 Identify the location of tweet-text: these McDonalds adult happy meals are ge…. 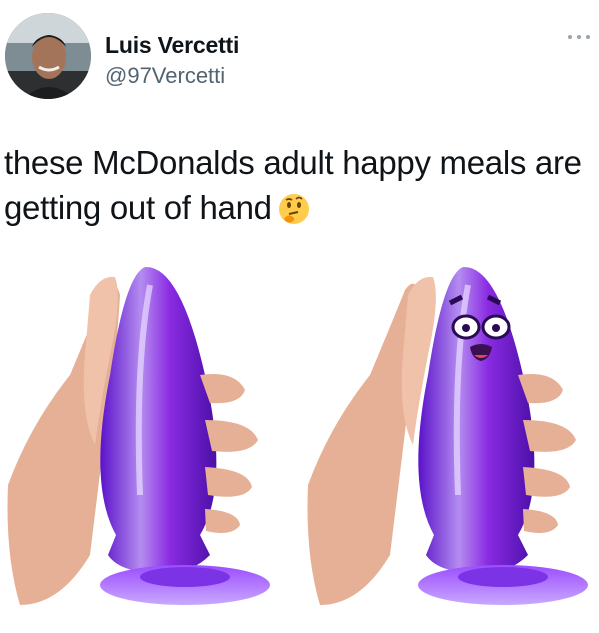
(299, 188).